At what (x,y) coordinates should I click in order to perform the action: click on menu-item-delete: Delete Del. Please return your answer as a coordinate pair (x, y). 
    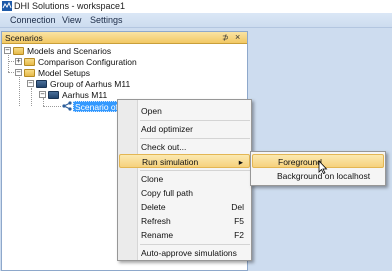
    Looking at the image, I should click on (184, 207).